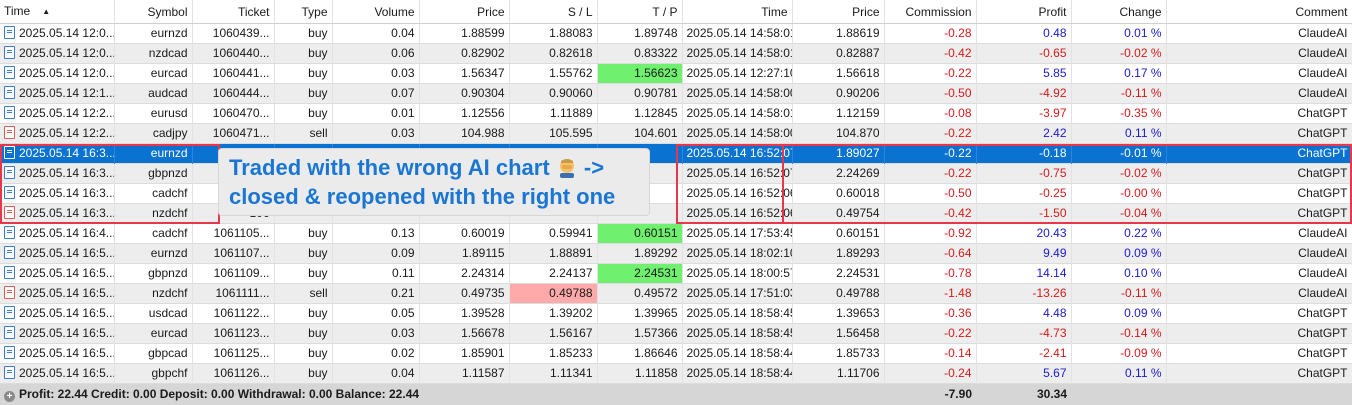 The image size is (1352, 405). Describe the element at coordinates (464, 273) in the screenshot. I see `cell-open-price: 2.24314` at that location.